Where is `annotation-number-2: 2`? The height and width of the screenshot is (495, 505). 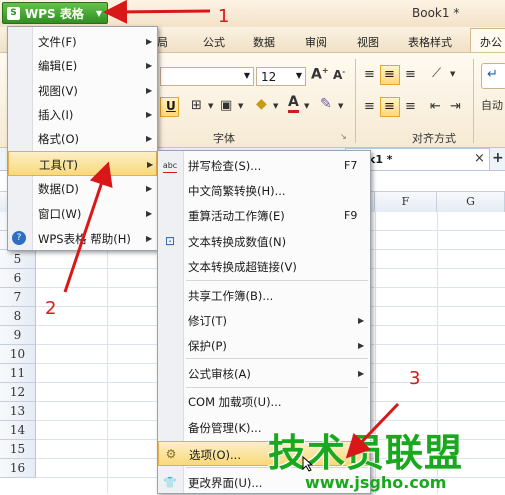
annotation-number-2: 2 is located at coordinates (51, 308).